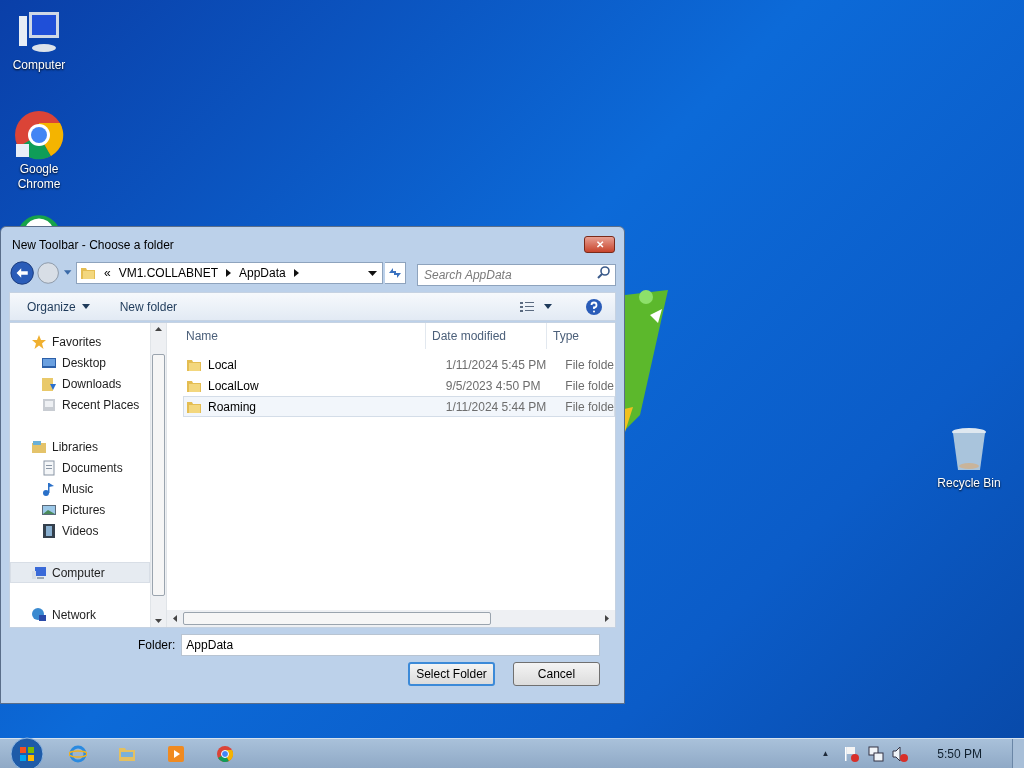  Describe the element at coordinates (296, 336) in the screenshot. I see `column-header: Name` at that location.